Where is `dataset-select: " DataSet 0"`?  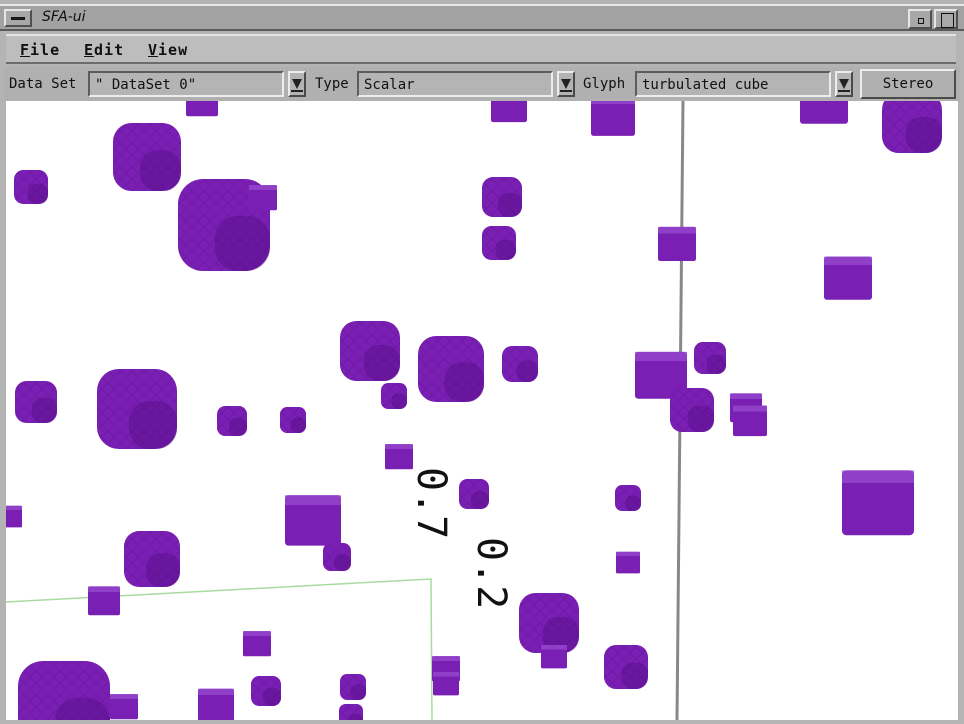
dataset-select: " DataSet 0" is located at coordinates (186, 84).